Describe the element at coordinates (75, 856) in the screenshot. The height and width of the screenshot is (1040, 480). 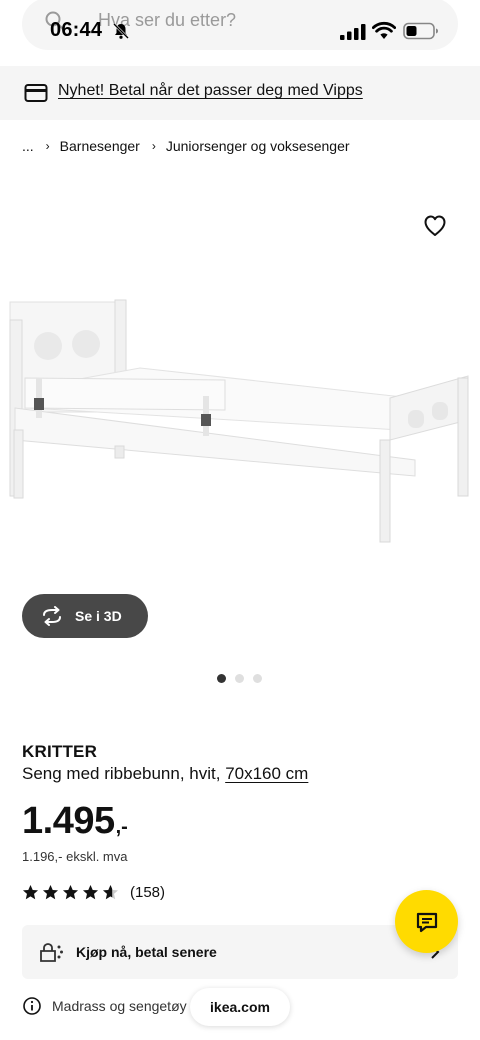
I see `price-ex-vat: 1.196,- ekskl. mva` at that location.